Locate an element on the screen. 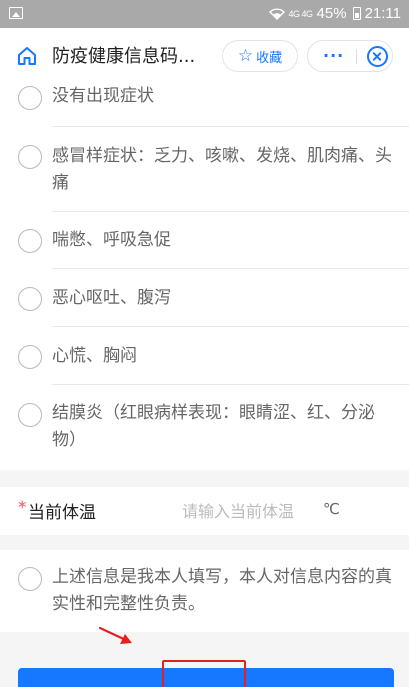 The image size is (409, 687). symptom-option: 没有出现症状 is located at coordinates (204, 98).